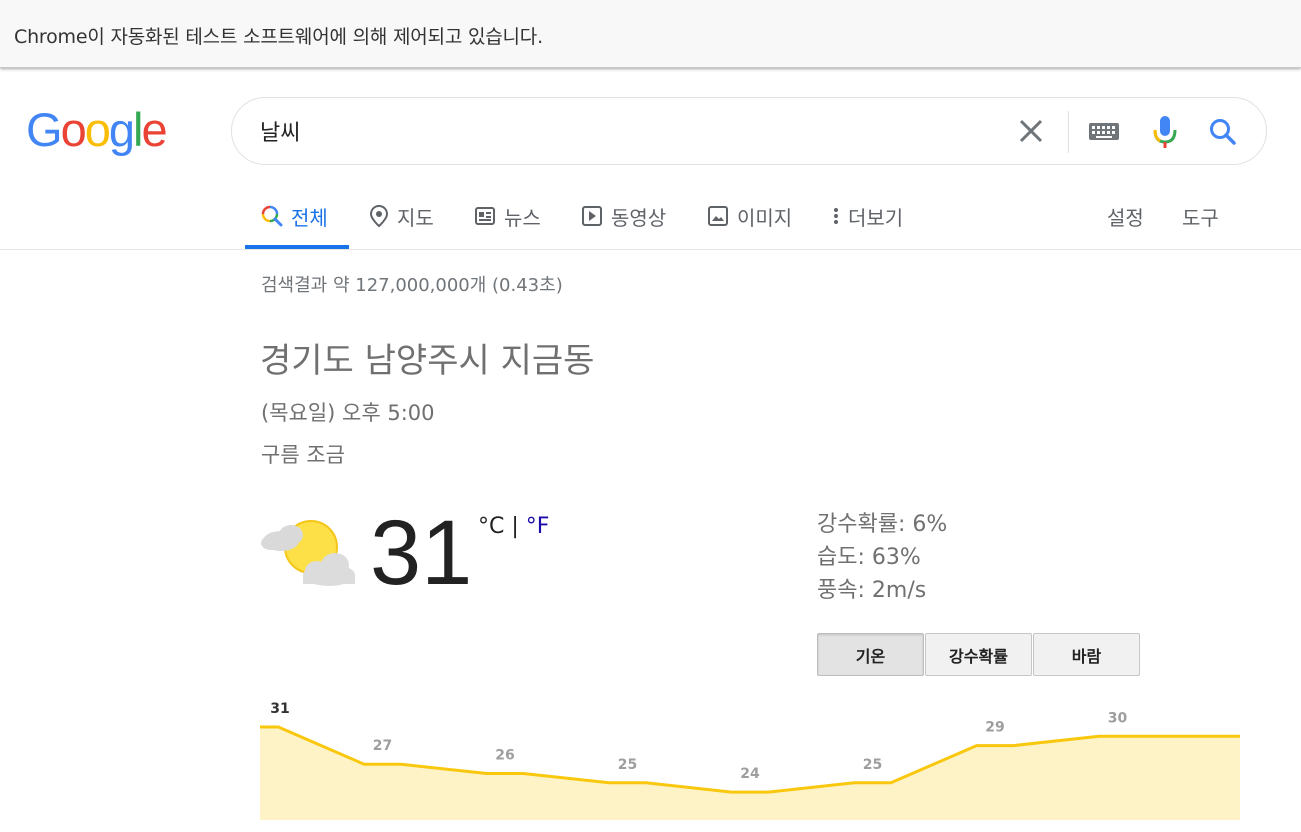 This screenshot has width=1301, height=832. I want to click on unit-celsius: °C, so click(491, 526).